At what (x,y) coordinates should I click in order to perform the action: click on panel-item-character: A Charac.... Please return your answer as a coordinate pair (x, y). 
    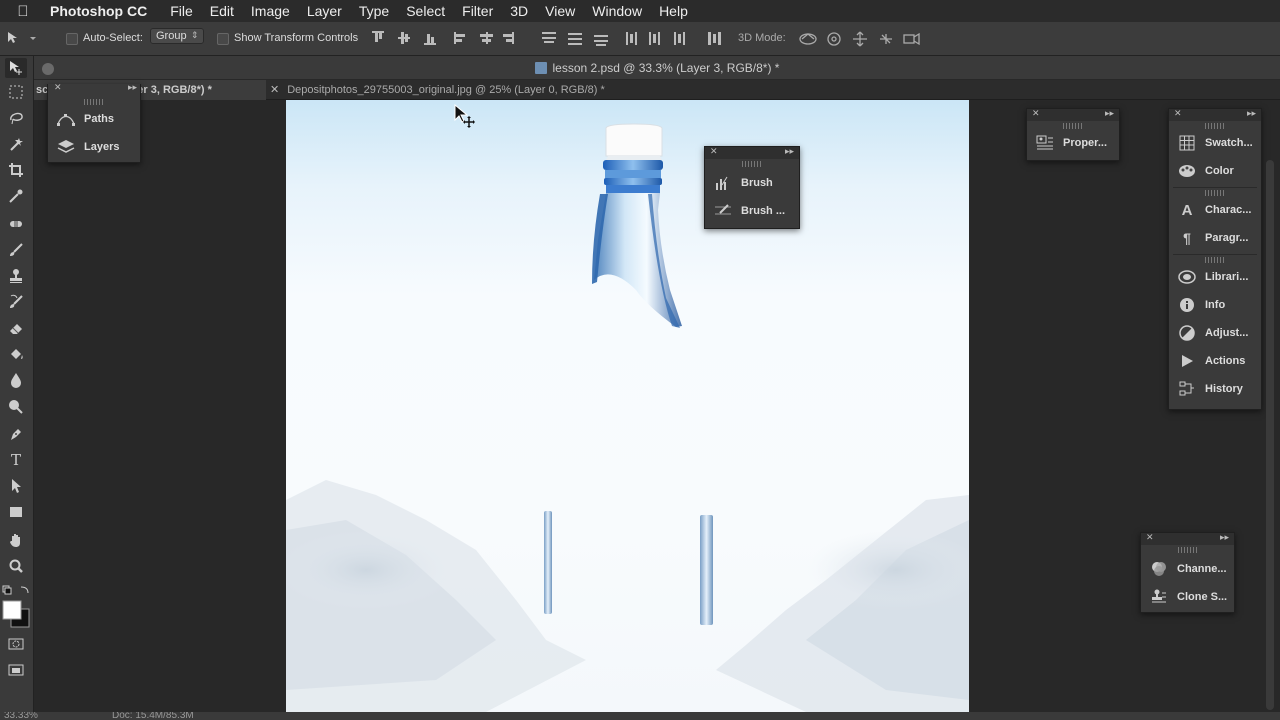
    Looking at the image, I should click on (1215, 210).